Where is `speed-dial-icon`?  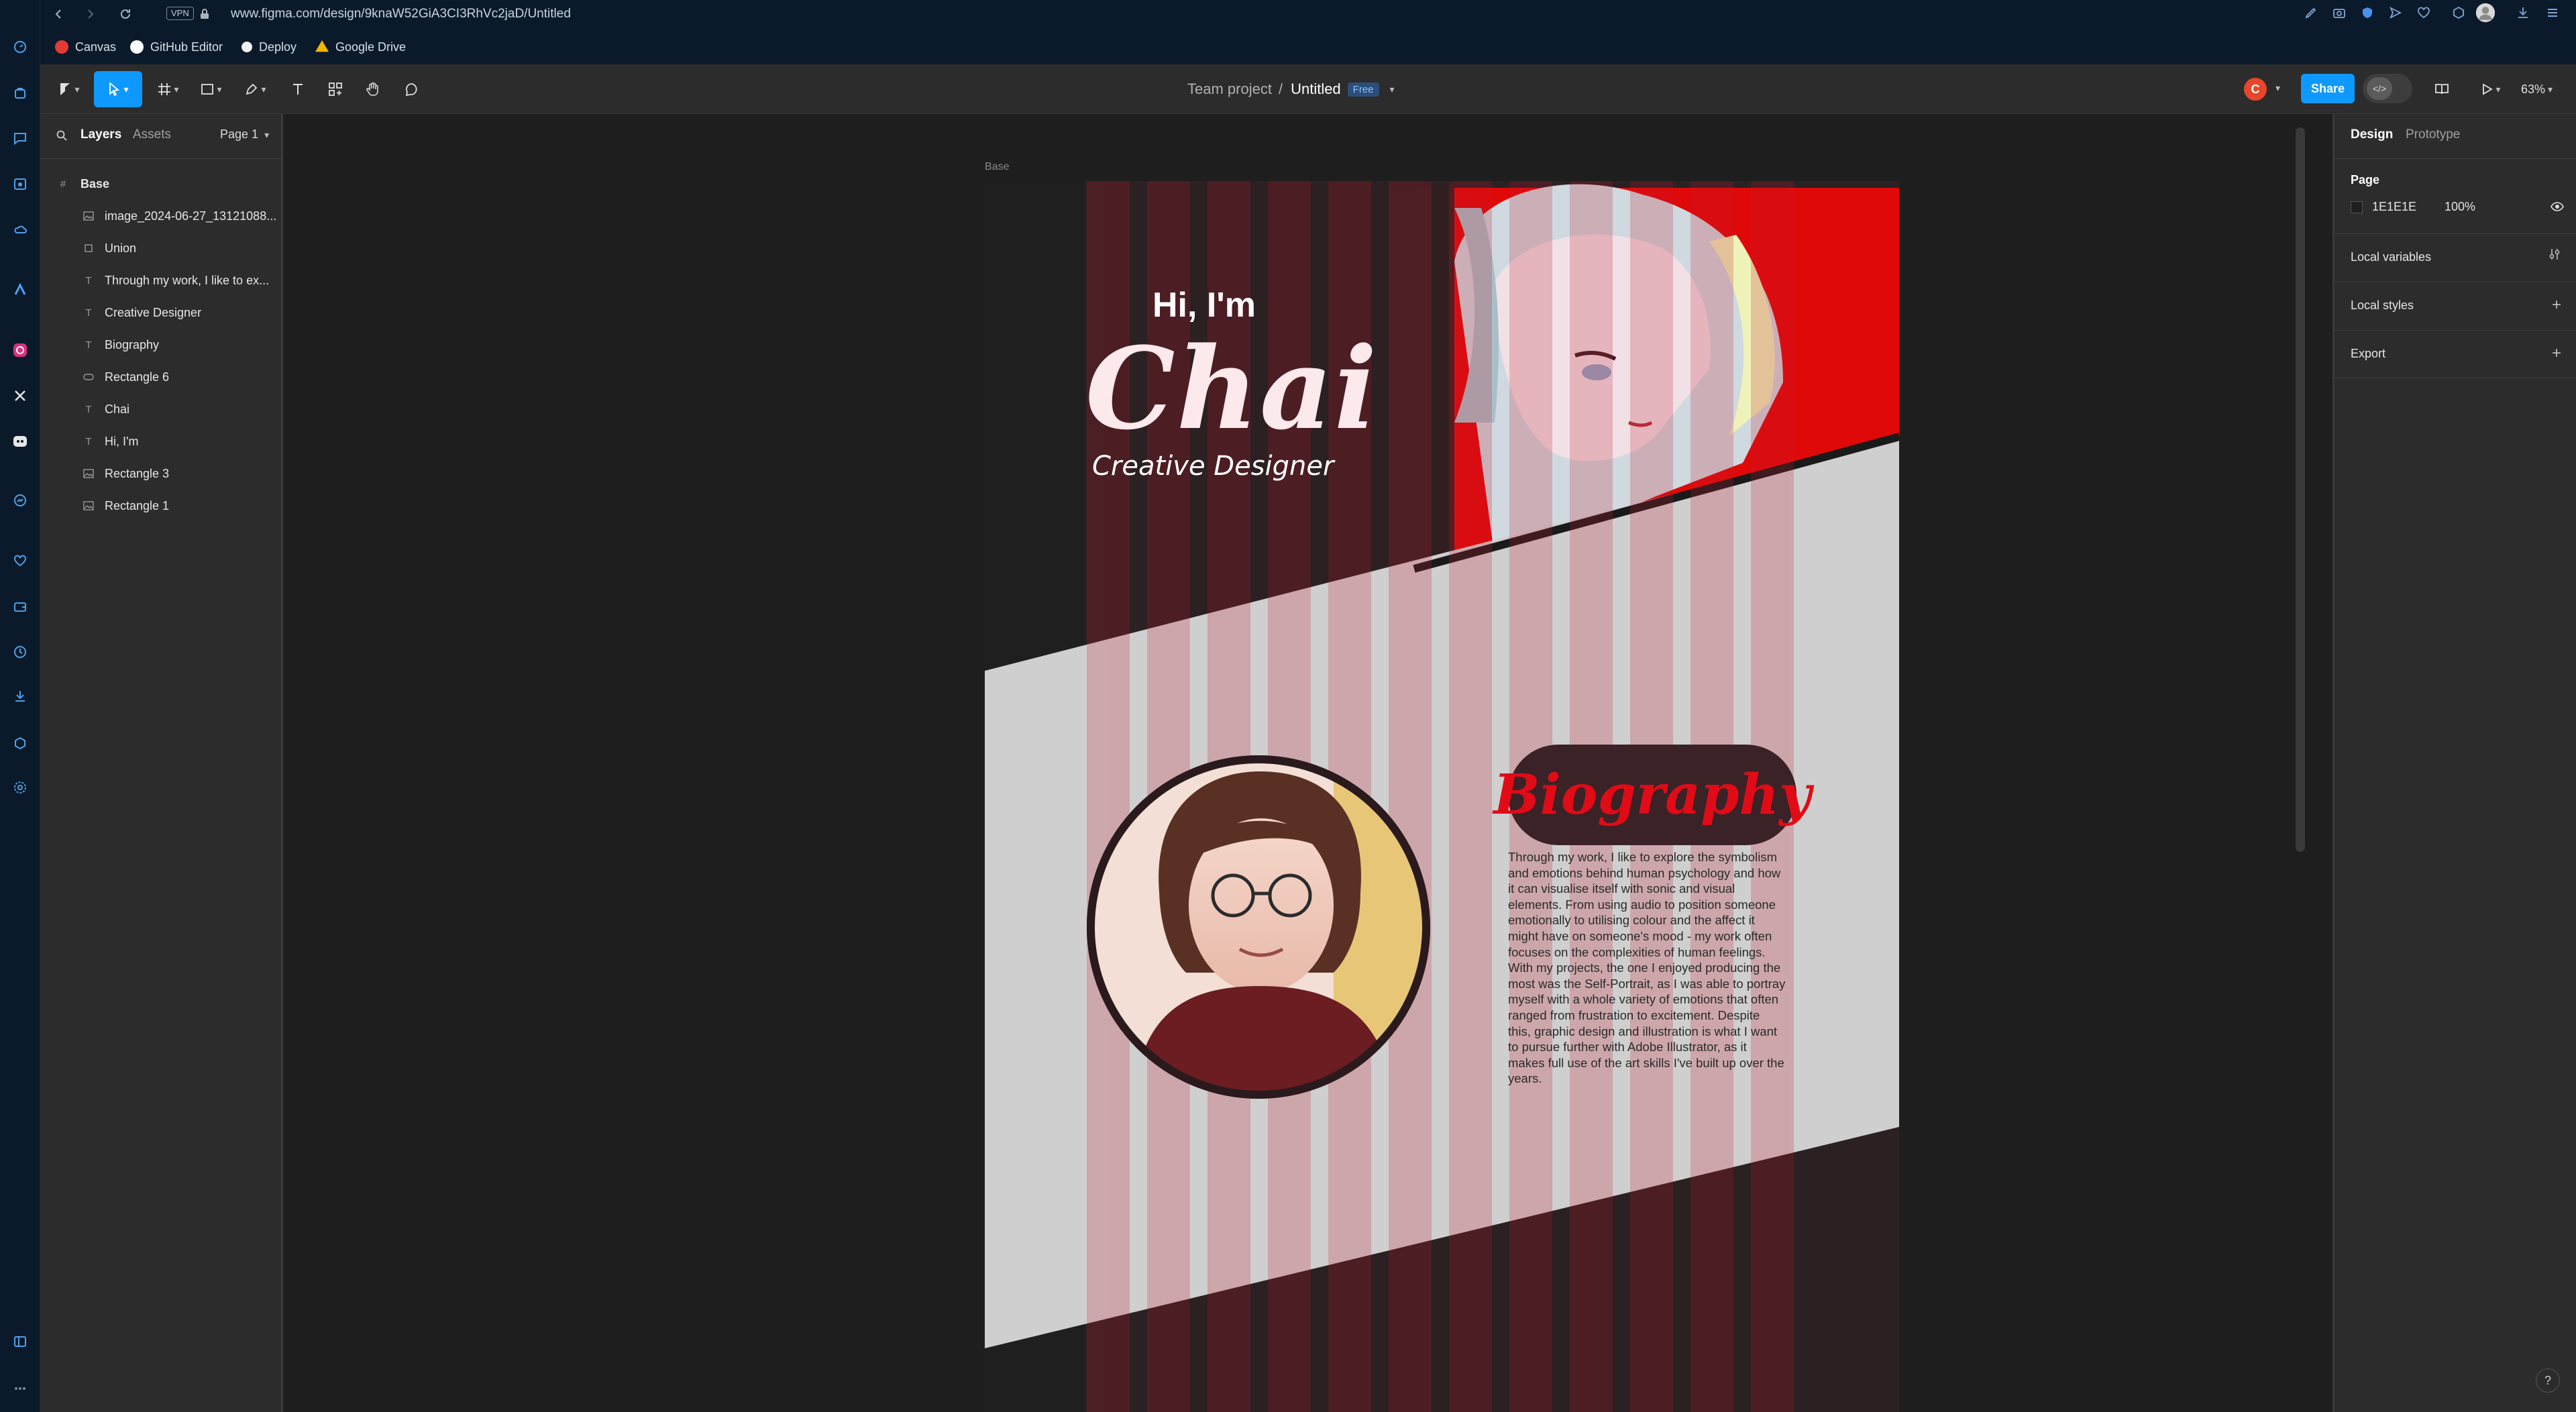
speed-dial-icon is located at coordinates (20, 47).